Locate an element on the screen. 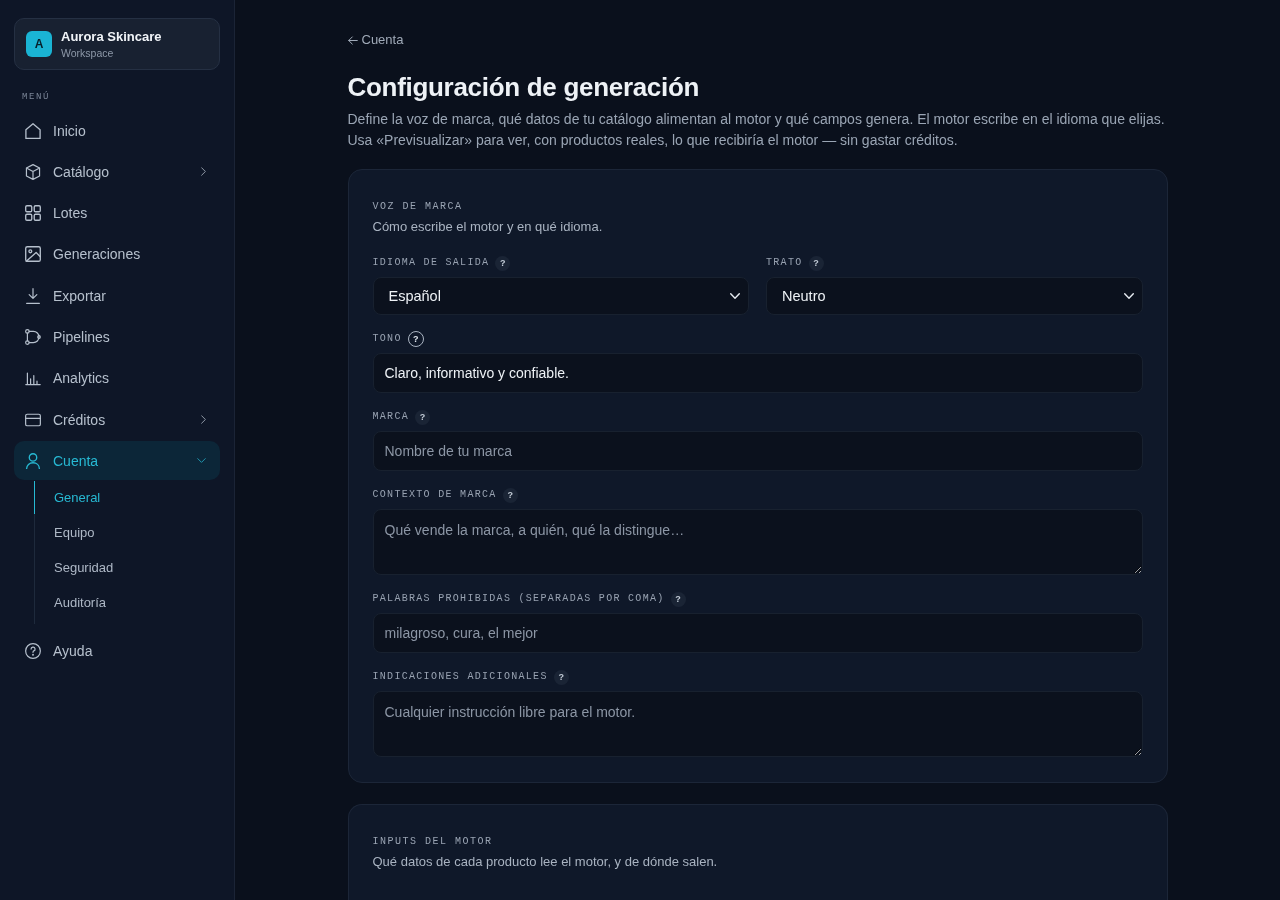 This screenshot has width=1280, height=900. section-title: VOZ DE MARCA is located at coordinates (417, 207).